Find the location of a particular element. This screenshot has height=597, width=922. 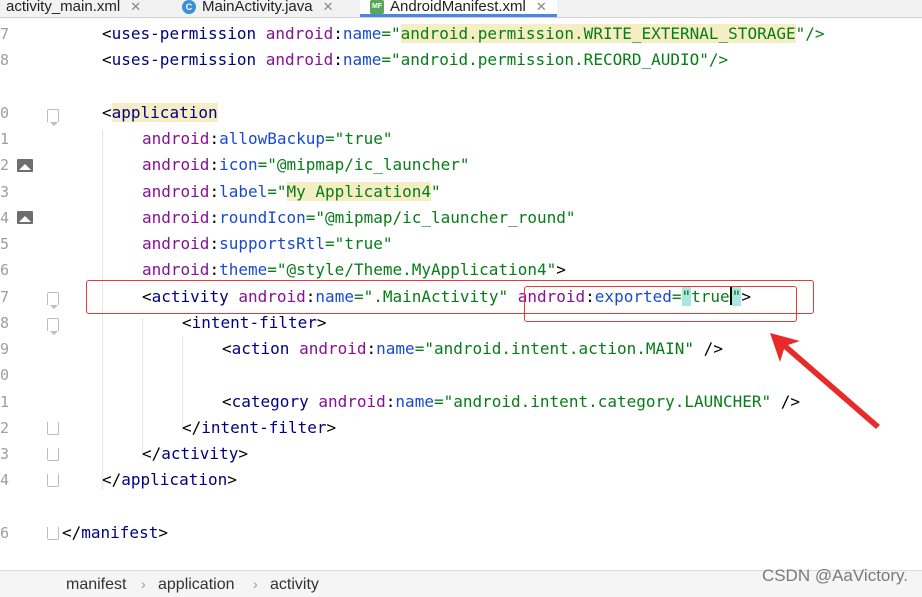

breadcrumb-item-application: application is located at coordinates (196, 585).